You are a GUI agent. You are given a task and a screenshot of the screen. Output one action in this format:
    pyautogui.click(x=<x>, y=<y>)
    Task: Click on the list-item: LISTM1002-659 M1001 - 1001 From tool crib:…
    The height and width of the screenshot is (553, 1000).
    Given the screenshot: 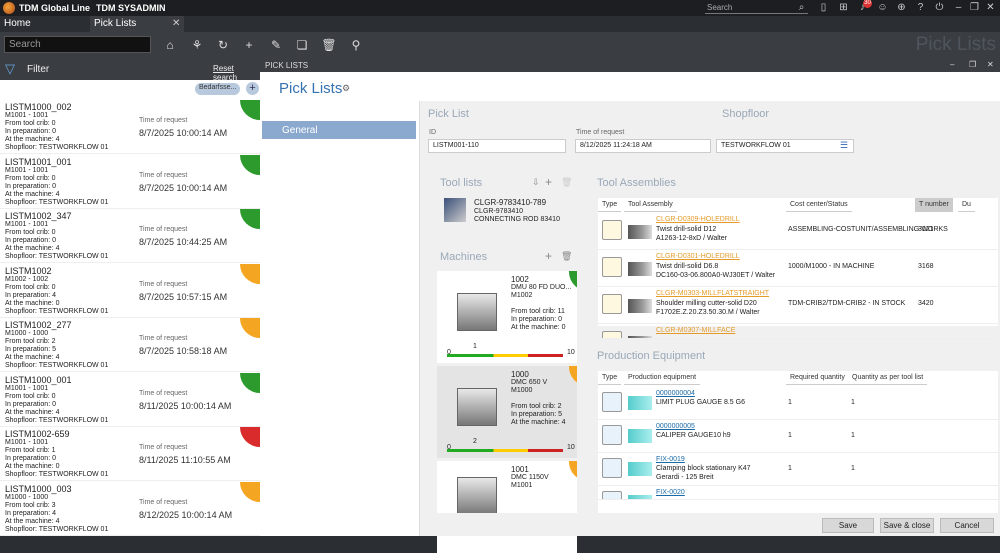 What is the action you would take?
    pyautogui.click(x=130, y=454)
    